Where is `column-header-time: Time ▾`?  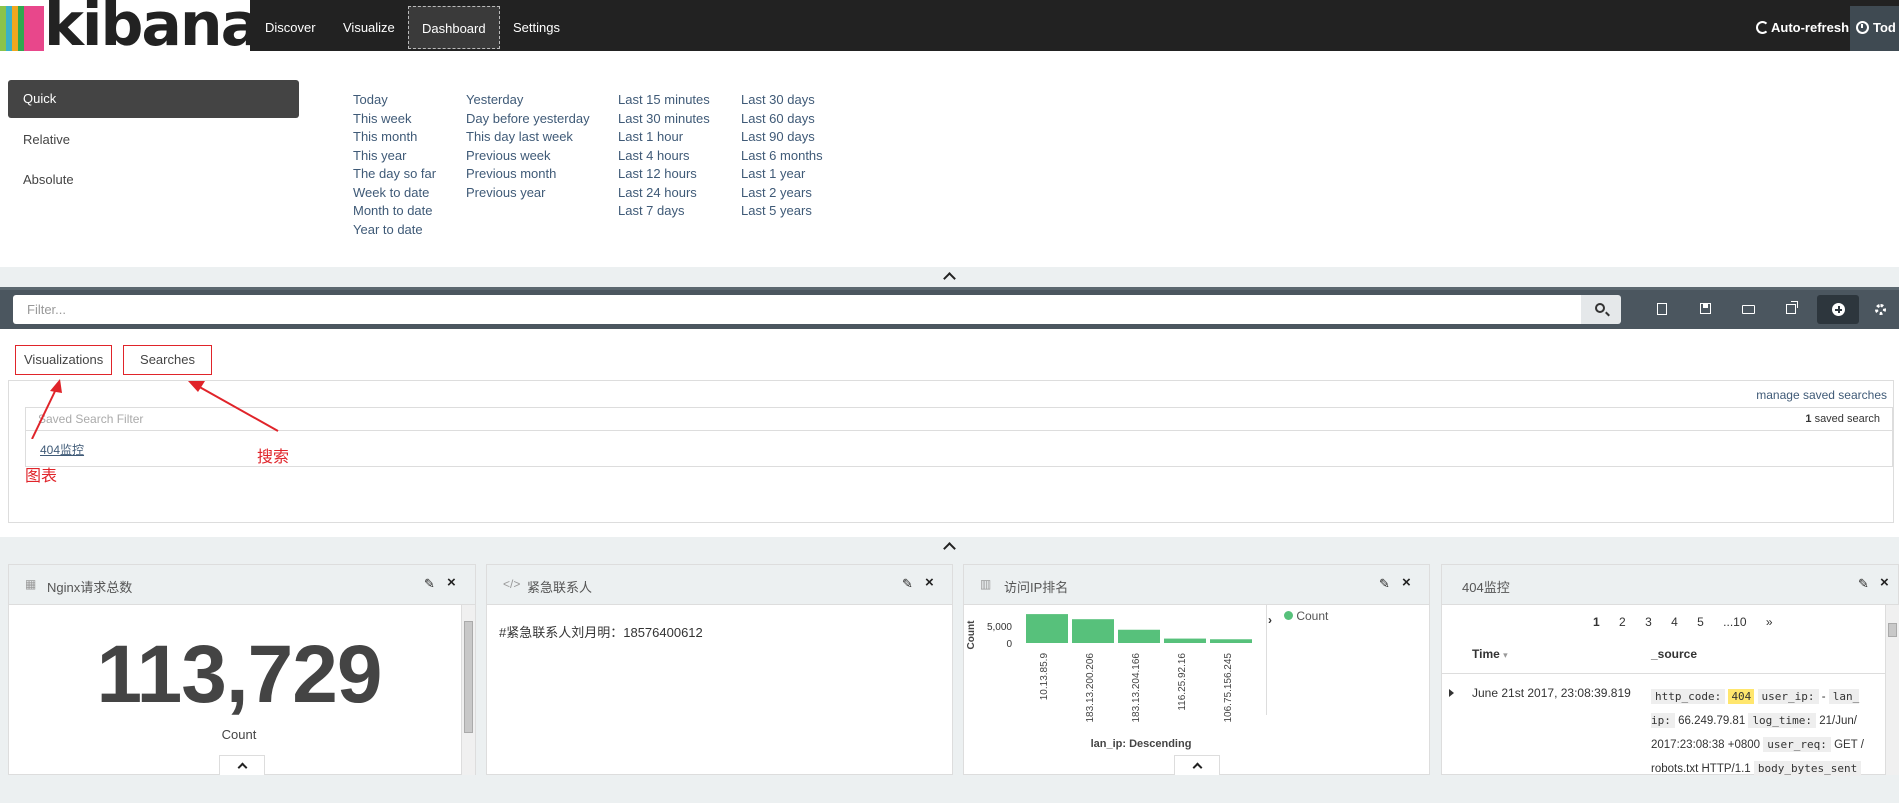 column-header-time: Time ▾ is located at coordinates (1490, 654).